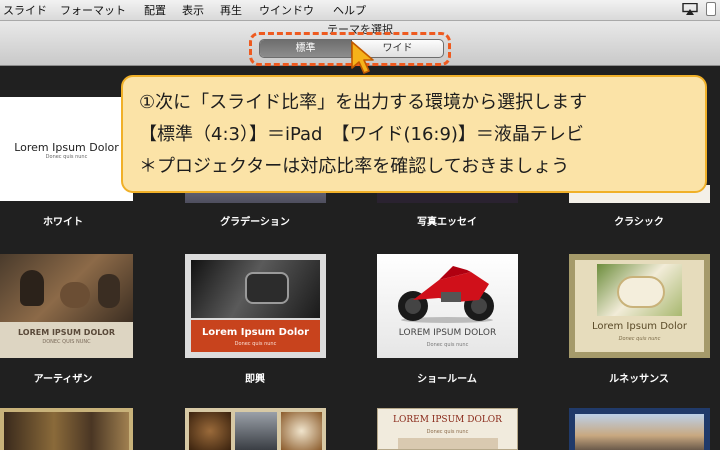 The image size is (720, 450). Describe the element at coordinates (63, 379) in the screenshot. I see `theme-caption: アーティザン` at that location.